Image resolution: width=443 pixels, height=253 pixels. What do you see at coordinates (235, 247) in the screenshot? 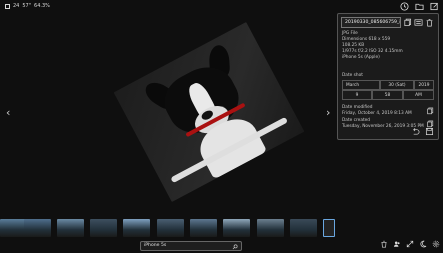
I see `search-icon` at bounding box center [235, 247].